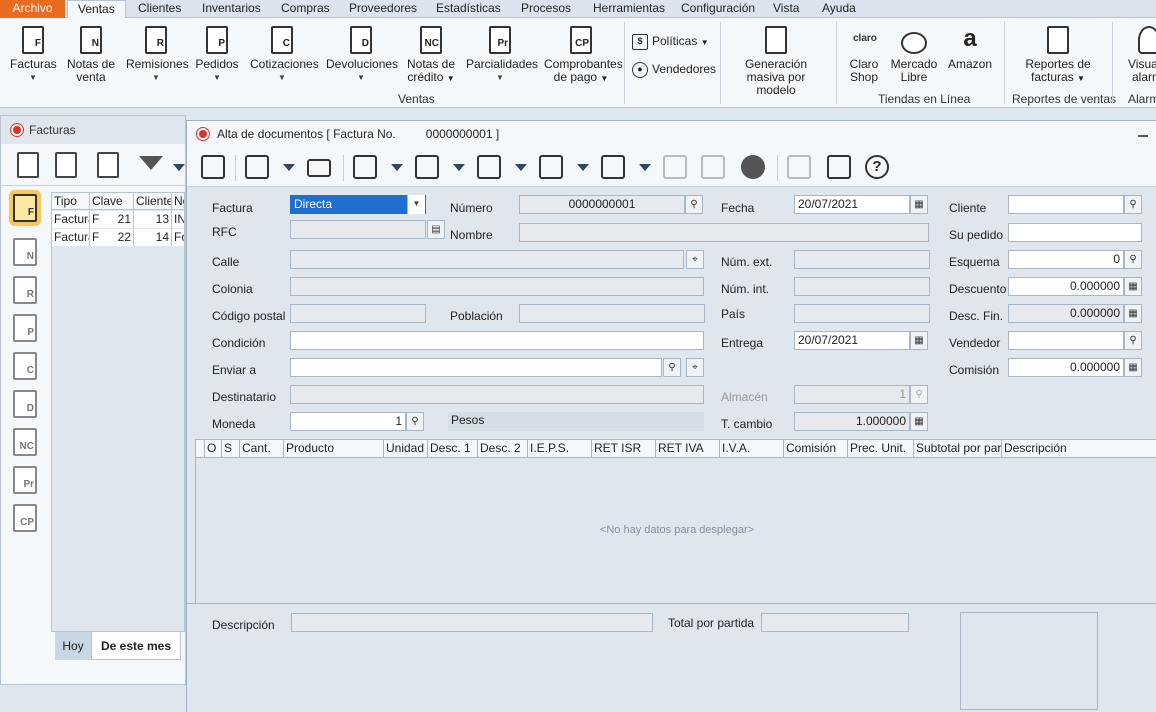  What do you see at coordinates (358, 204) in the screenshot?
I see `factura-type-select: Directa` at bounding box center [358, 204].